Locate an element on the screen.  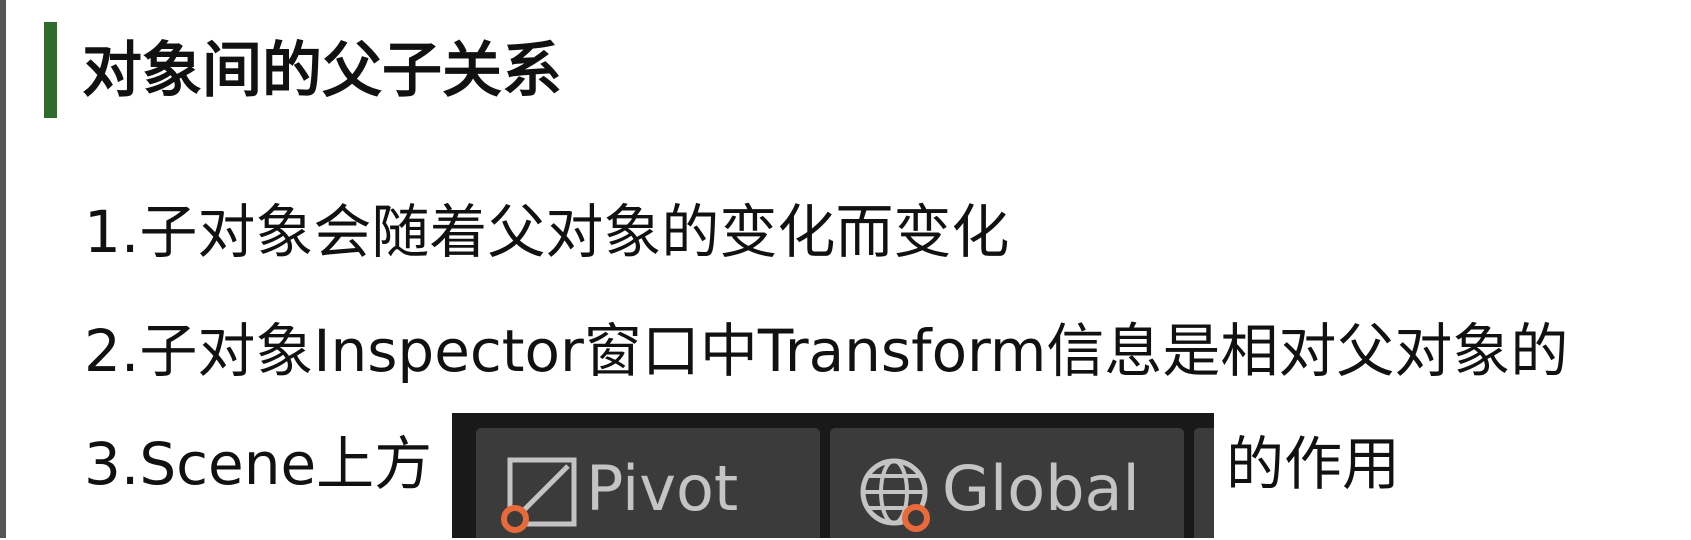
pivot-button: Pivot is located at coordinates (648, 483).